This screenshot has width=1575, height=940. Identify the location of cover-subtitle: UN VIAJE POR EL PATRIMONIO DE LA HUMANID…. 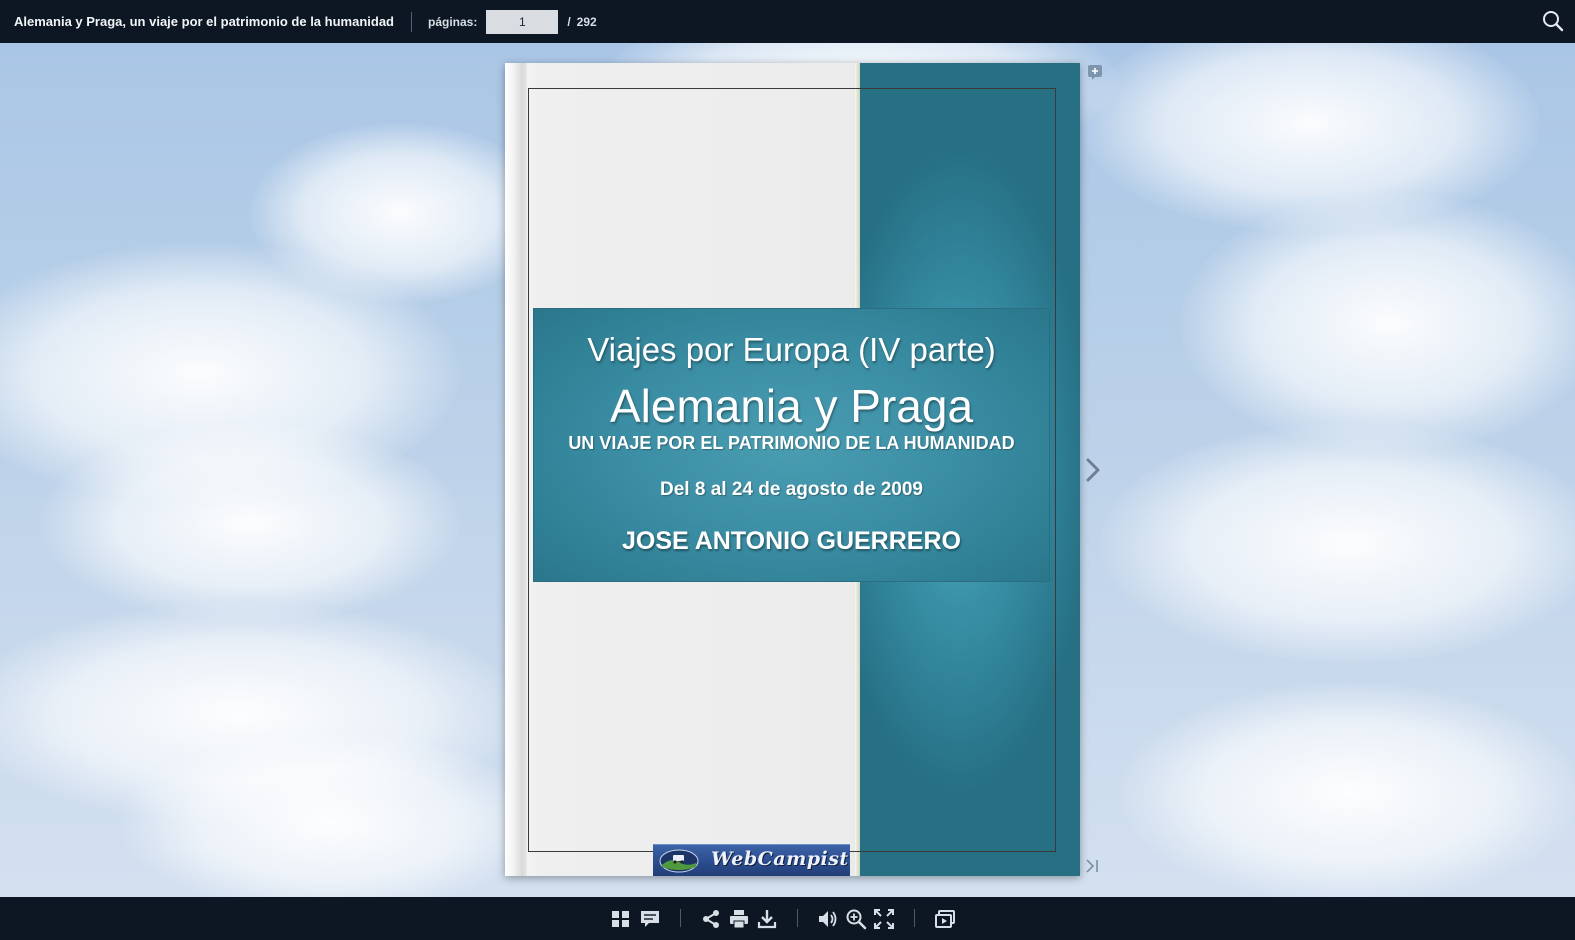
(791, 443).